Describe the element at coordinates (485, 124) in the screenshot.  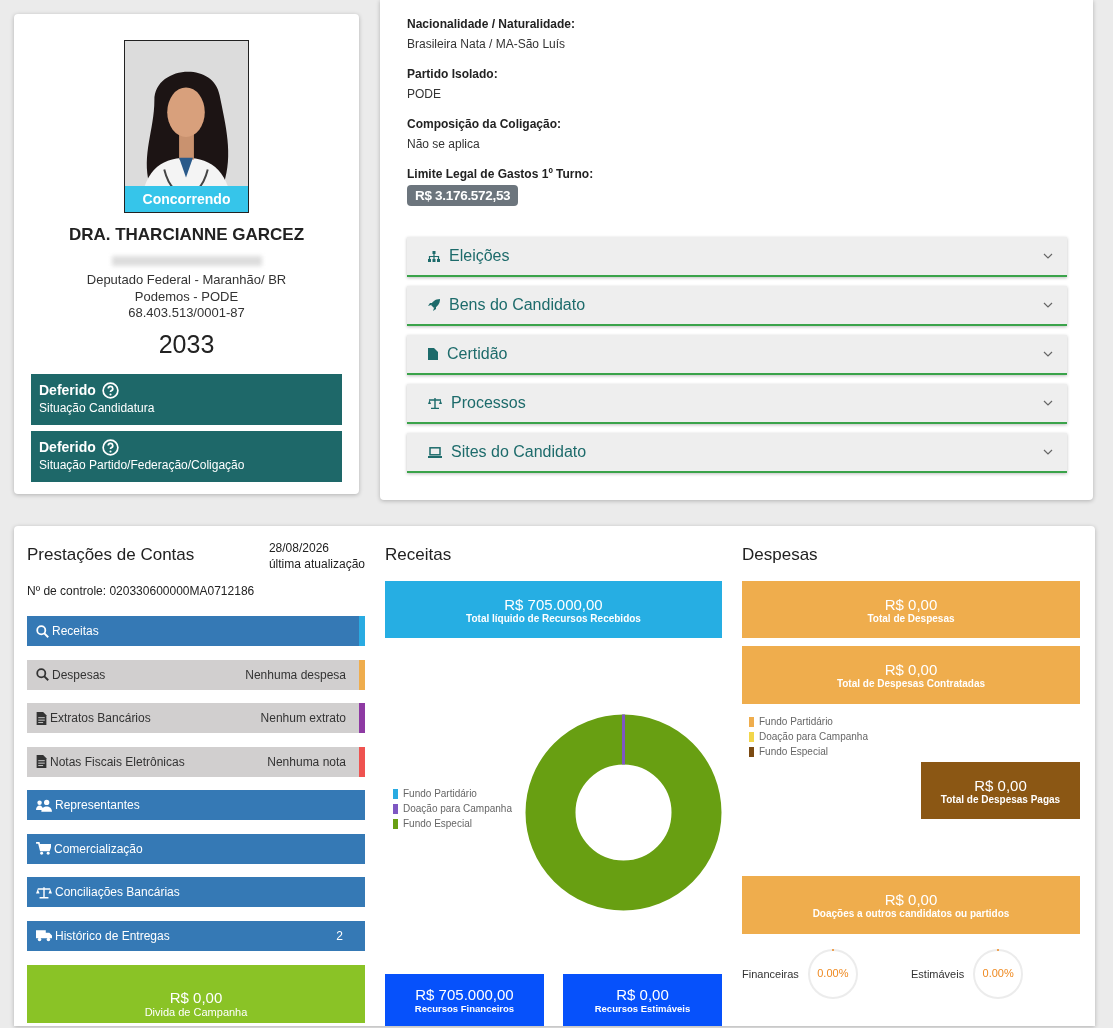
I see `field-label: Composição da Coligação:` at that location.